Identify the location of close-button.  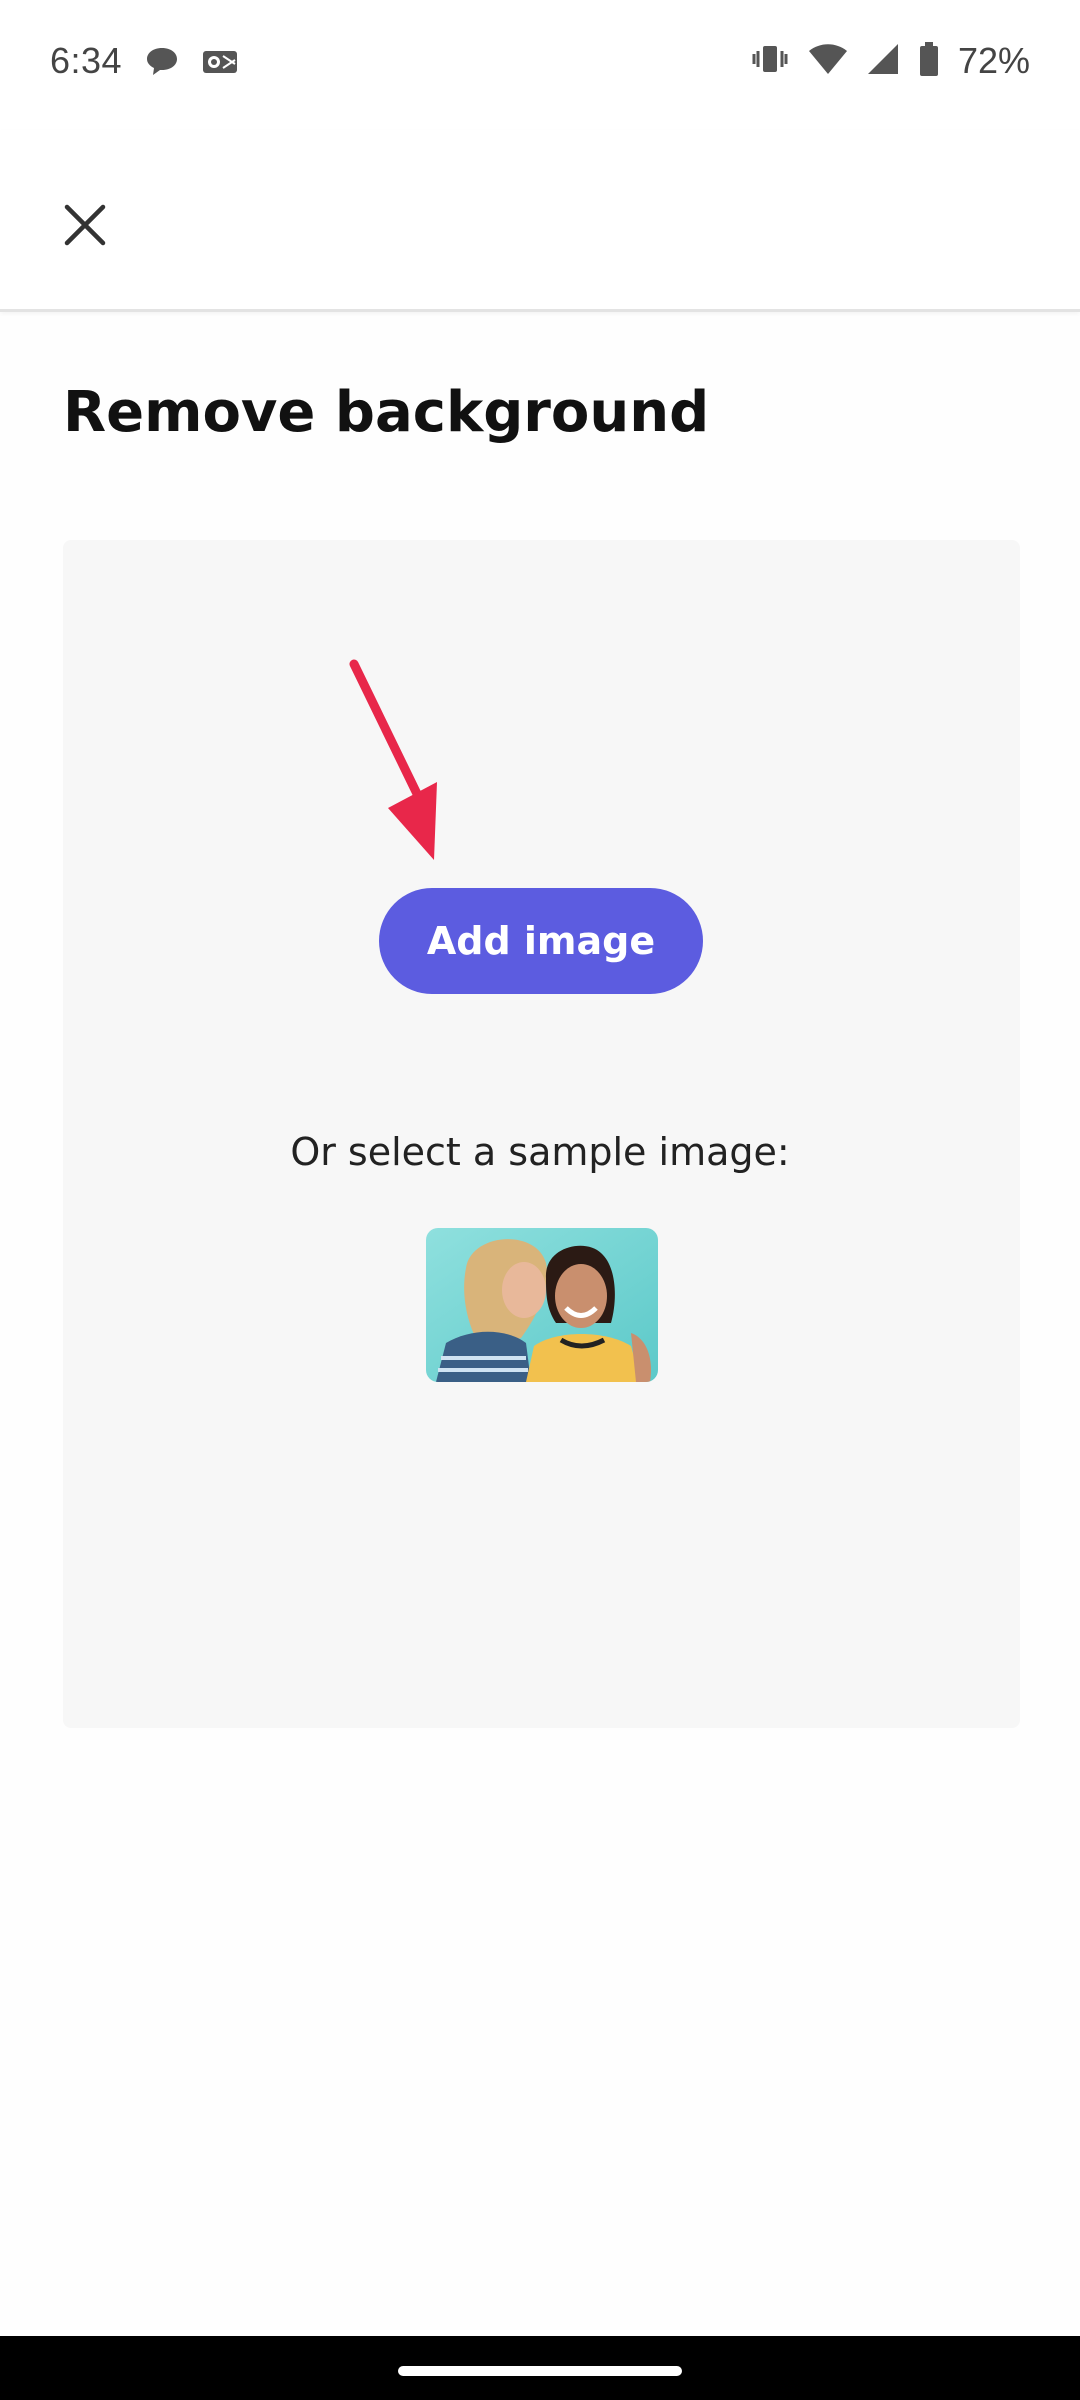
(85, 225).